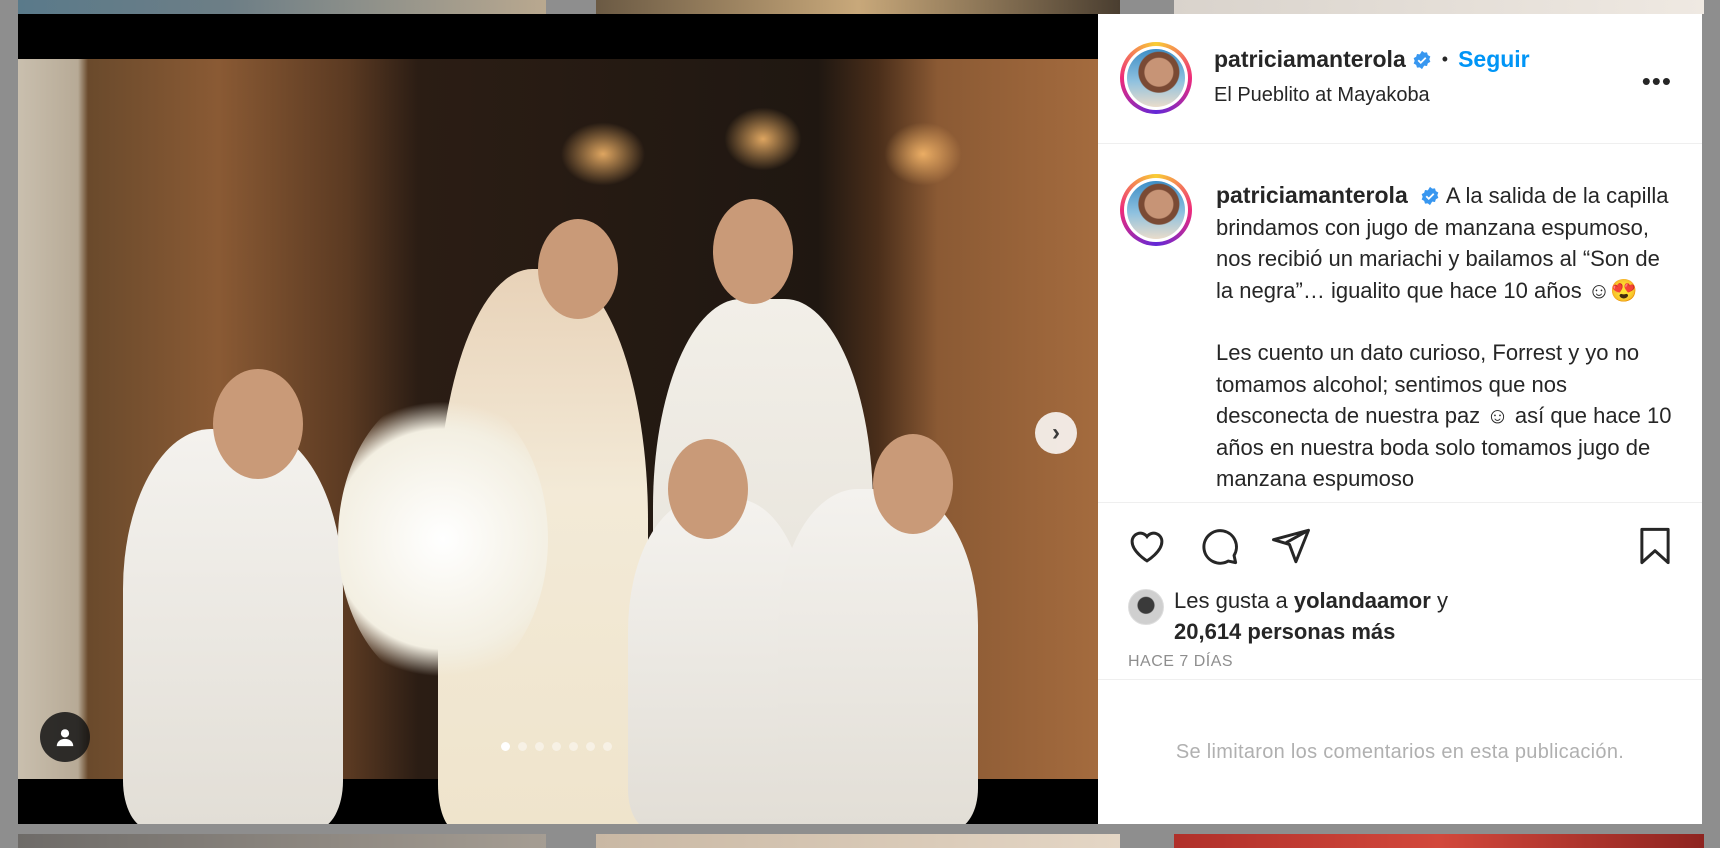 Image resolution: width=1720 pixels, height=848 pixels. Describe the element at coordinates (1147, 546) in the screenshot. I see `heart-icon` at that location.